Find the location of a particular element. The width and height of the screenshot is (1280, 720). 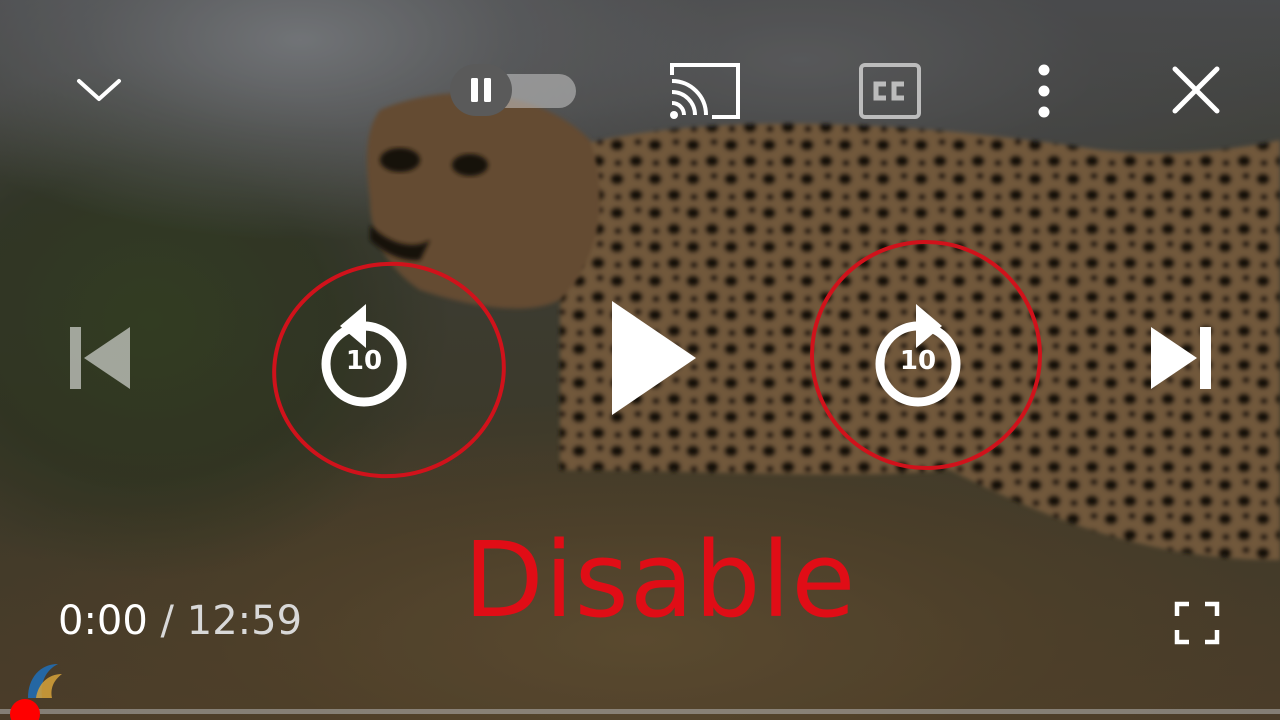

captions-button is located at coordinates (890, 91).